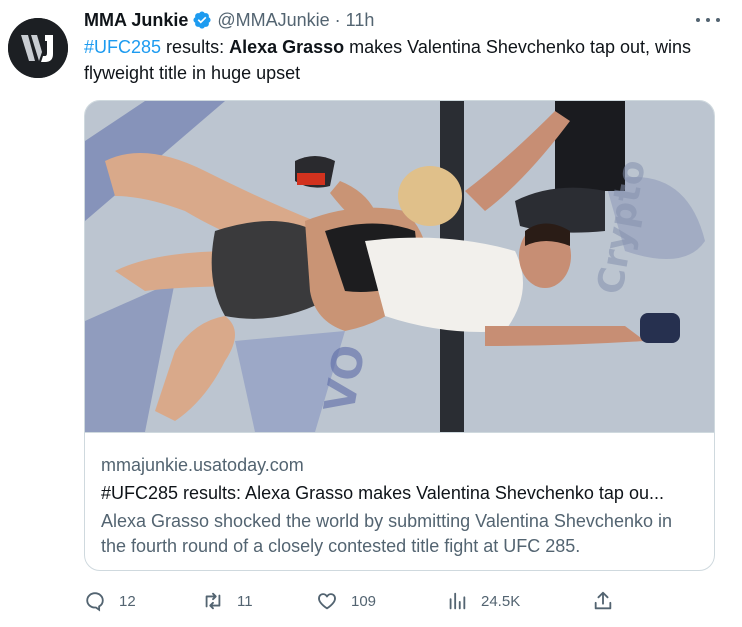 The height and width of the screenshot is (627, 742). I want to click on avatar, so click(38, 48).